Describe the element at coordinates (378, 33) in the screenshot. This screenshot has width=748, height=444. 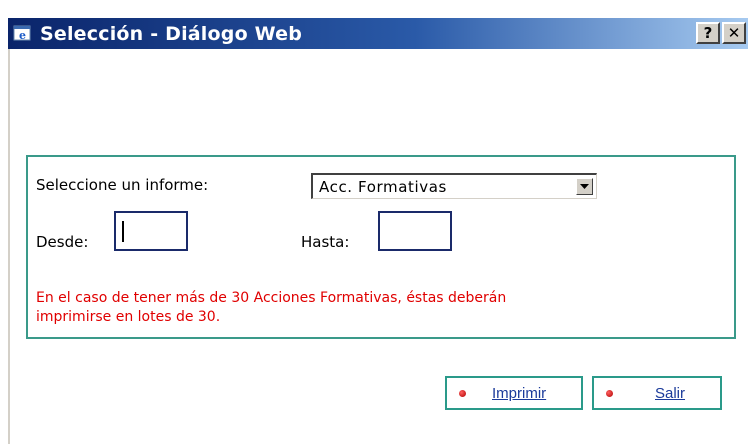
I see `title-bar: e Selección - Diálogo Web ? ✕` at that location.